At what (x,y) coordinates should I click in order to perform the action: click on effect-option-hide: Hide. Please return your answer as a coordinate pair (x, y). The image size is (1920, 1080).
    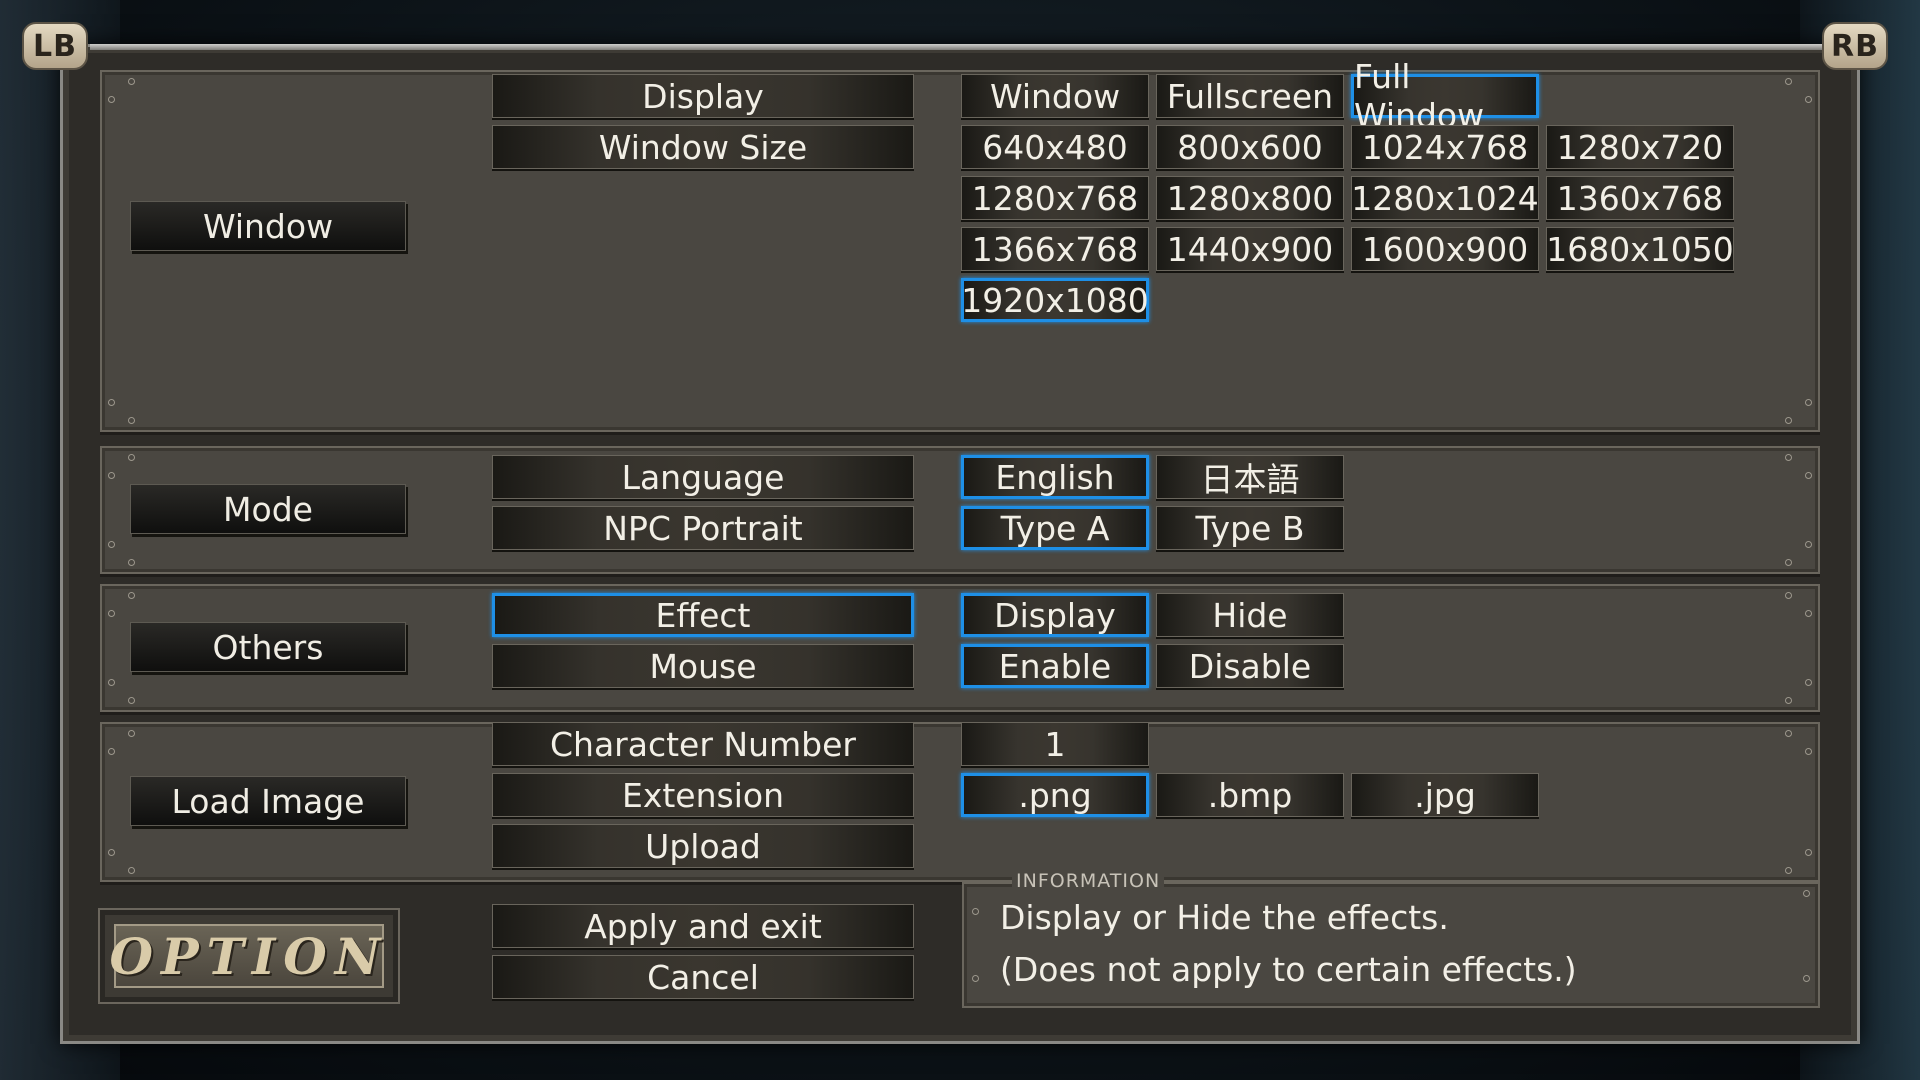
    Looking at the image, I should click on (1250, 615).